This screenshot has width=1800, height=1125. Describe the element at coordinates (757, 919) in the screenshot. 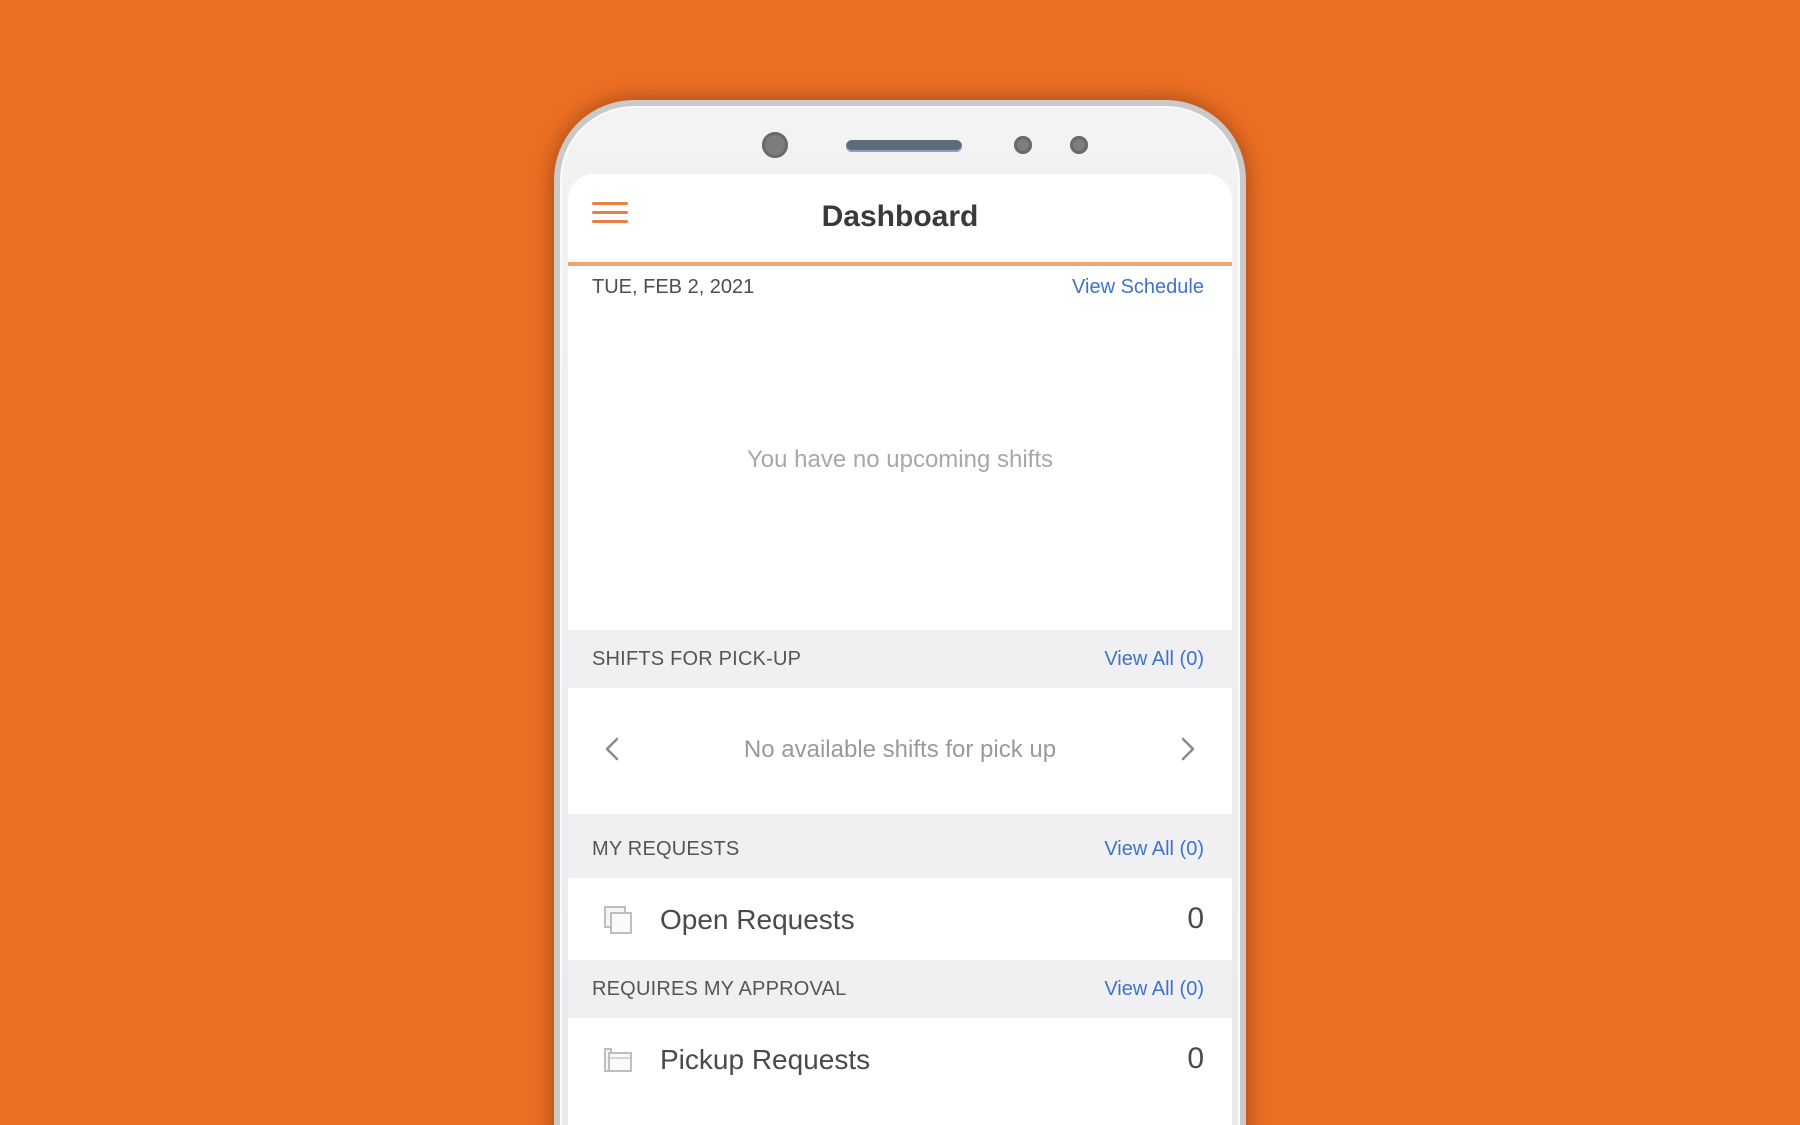

I see `open-requests-label: Open Requests` at that location.